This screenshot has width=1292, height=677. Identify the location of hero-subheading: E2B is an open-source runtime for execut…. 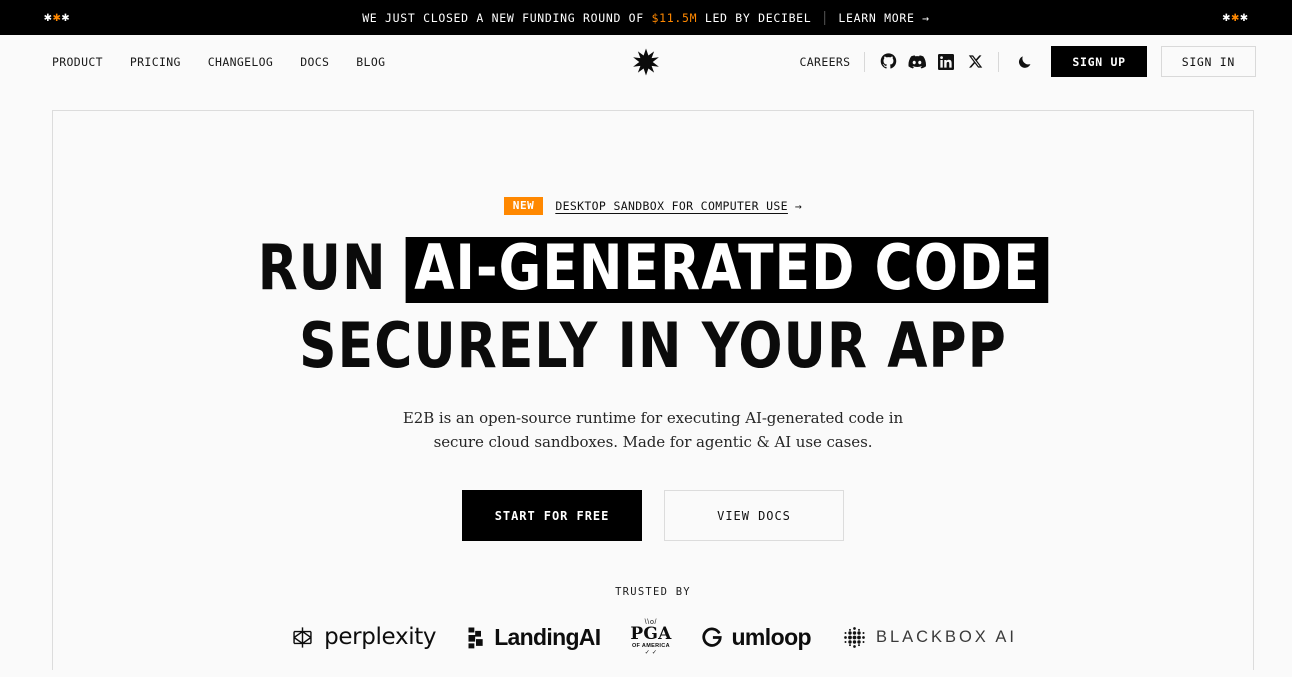
(653, 430).